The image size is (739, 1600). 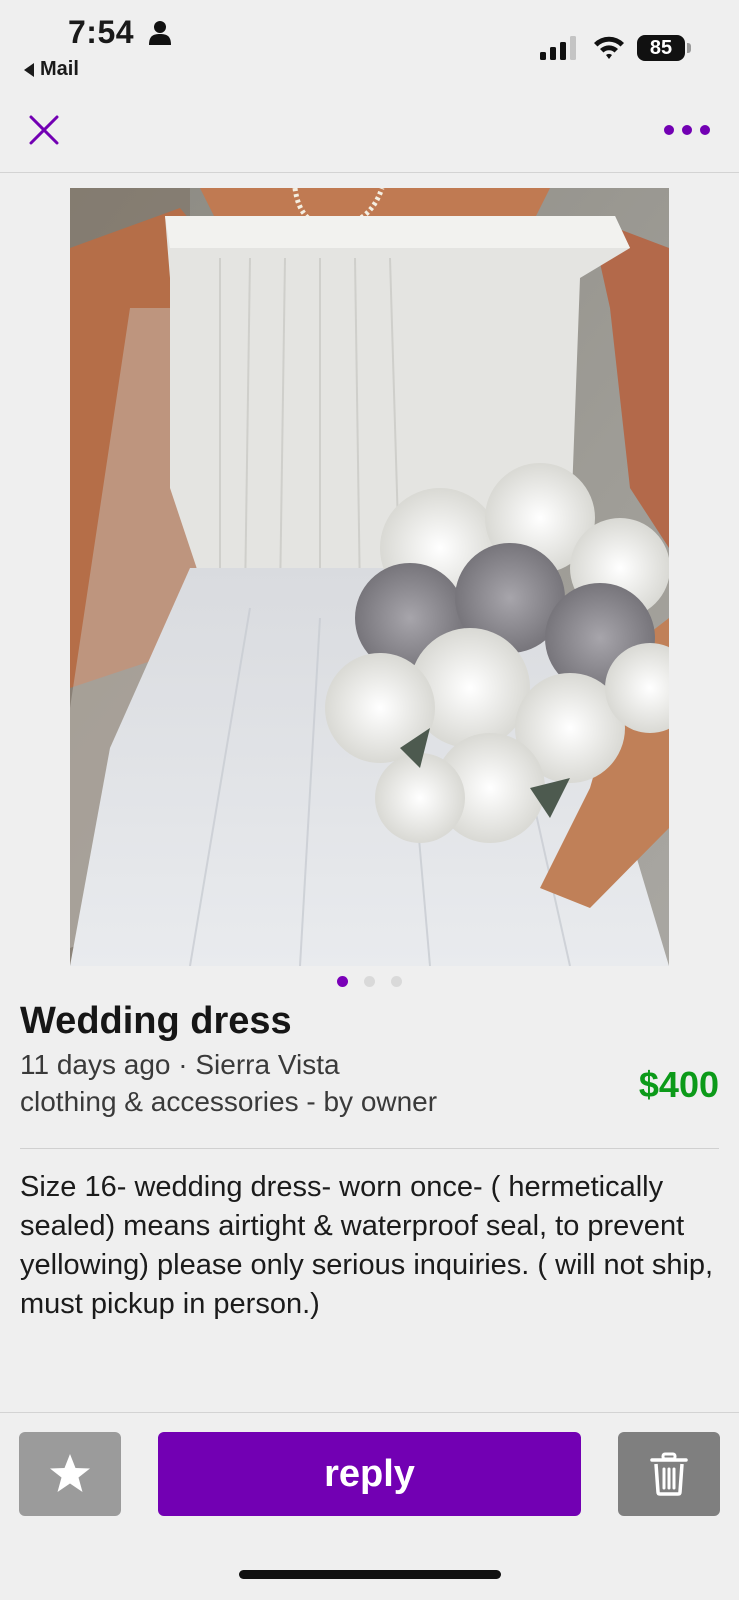 What do you see at coordinates (661, 48) in the screenshot?
I see `battery-level: 85` at bounding box center [661, 48].